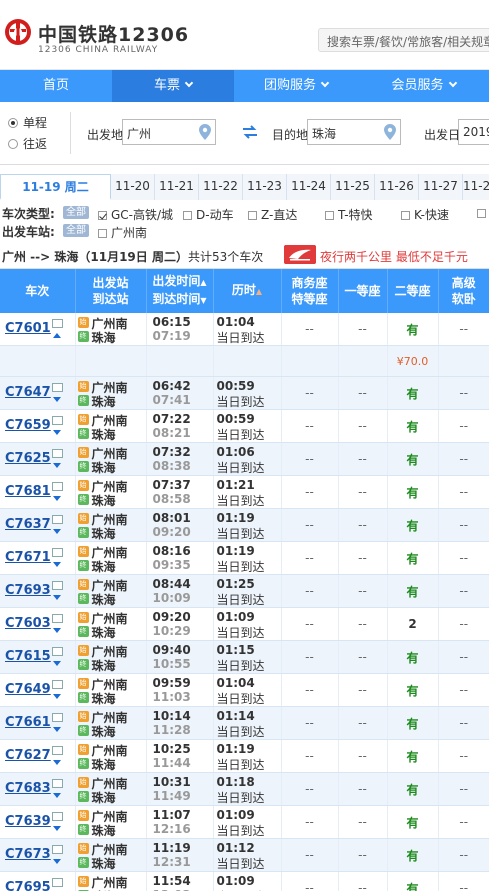  Describe the element at coordinates (28, 392) in the screenshot. I see `train-number-link: C7647` at that location.